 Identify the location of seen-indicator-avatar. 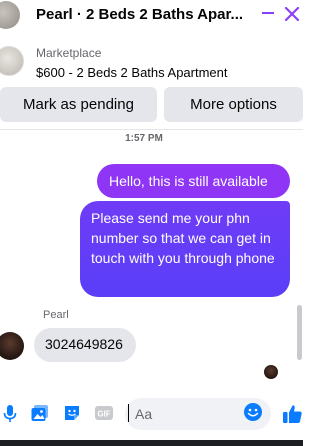
(271, 372).